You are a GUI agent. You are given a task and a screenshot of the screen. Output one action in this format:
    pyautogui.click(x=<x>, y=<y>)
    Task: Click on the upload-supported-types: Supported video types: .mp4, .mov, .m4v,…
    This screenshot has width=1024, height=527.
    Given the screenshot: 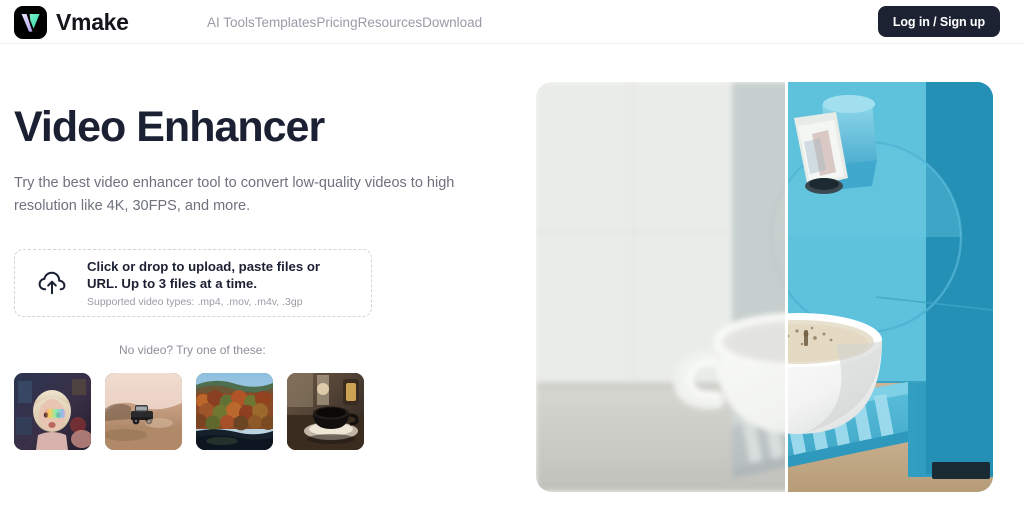 What is the action you would take?
    pyautogui.click(x=195, y=301)
    